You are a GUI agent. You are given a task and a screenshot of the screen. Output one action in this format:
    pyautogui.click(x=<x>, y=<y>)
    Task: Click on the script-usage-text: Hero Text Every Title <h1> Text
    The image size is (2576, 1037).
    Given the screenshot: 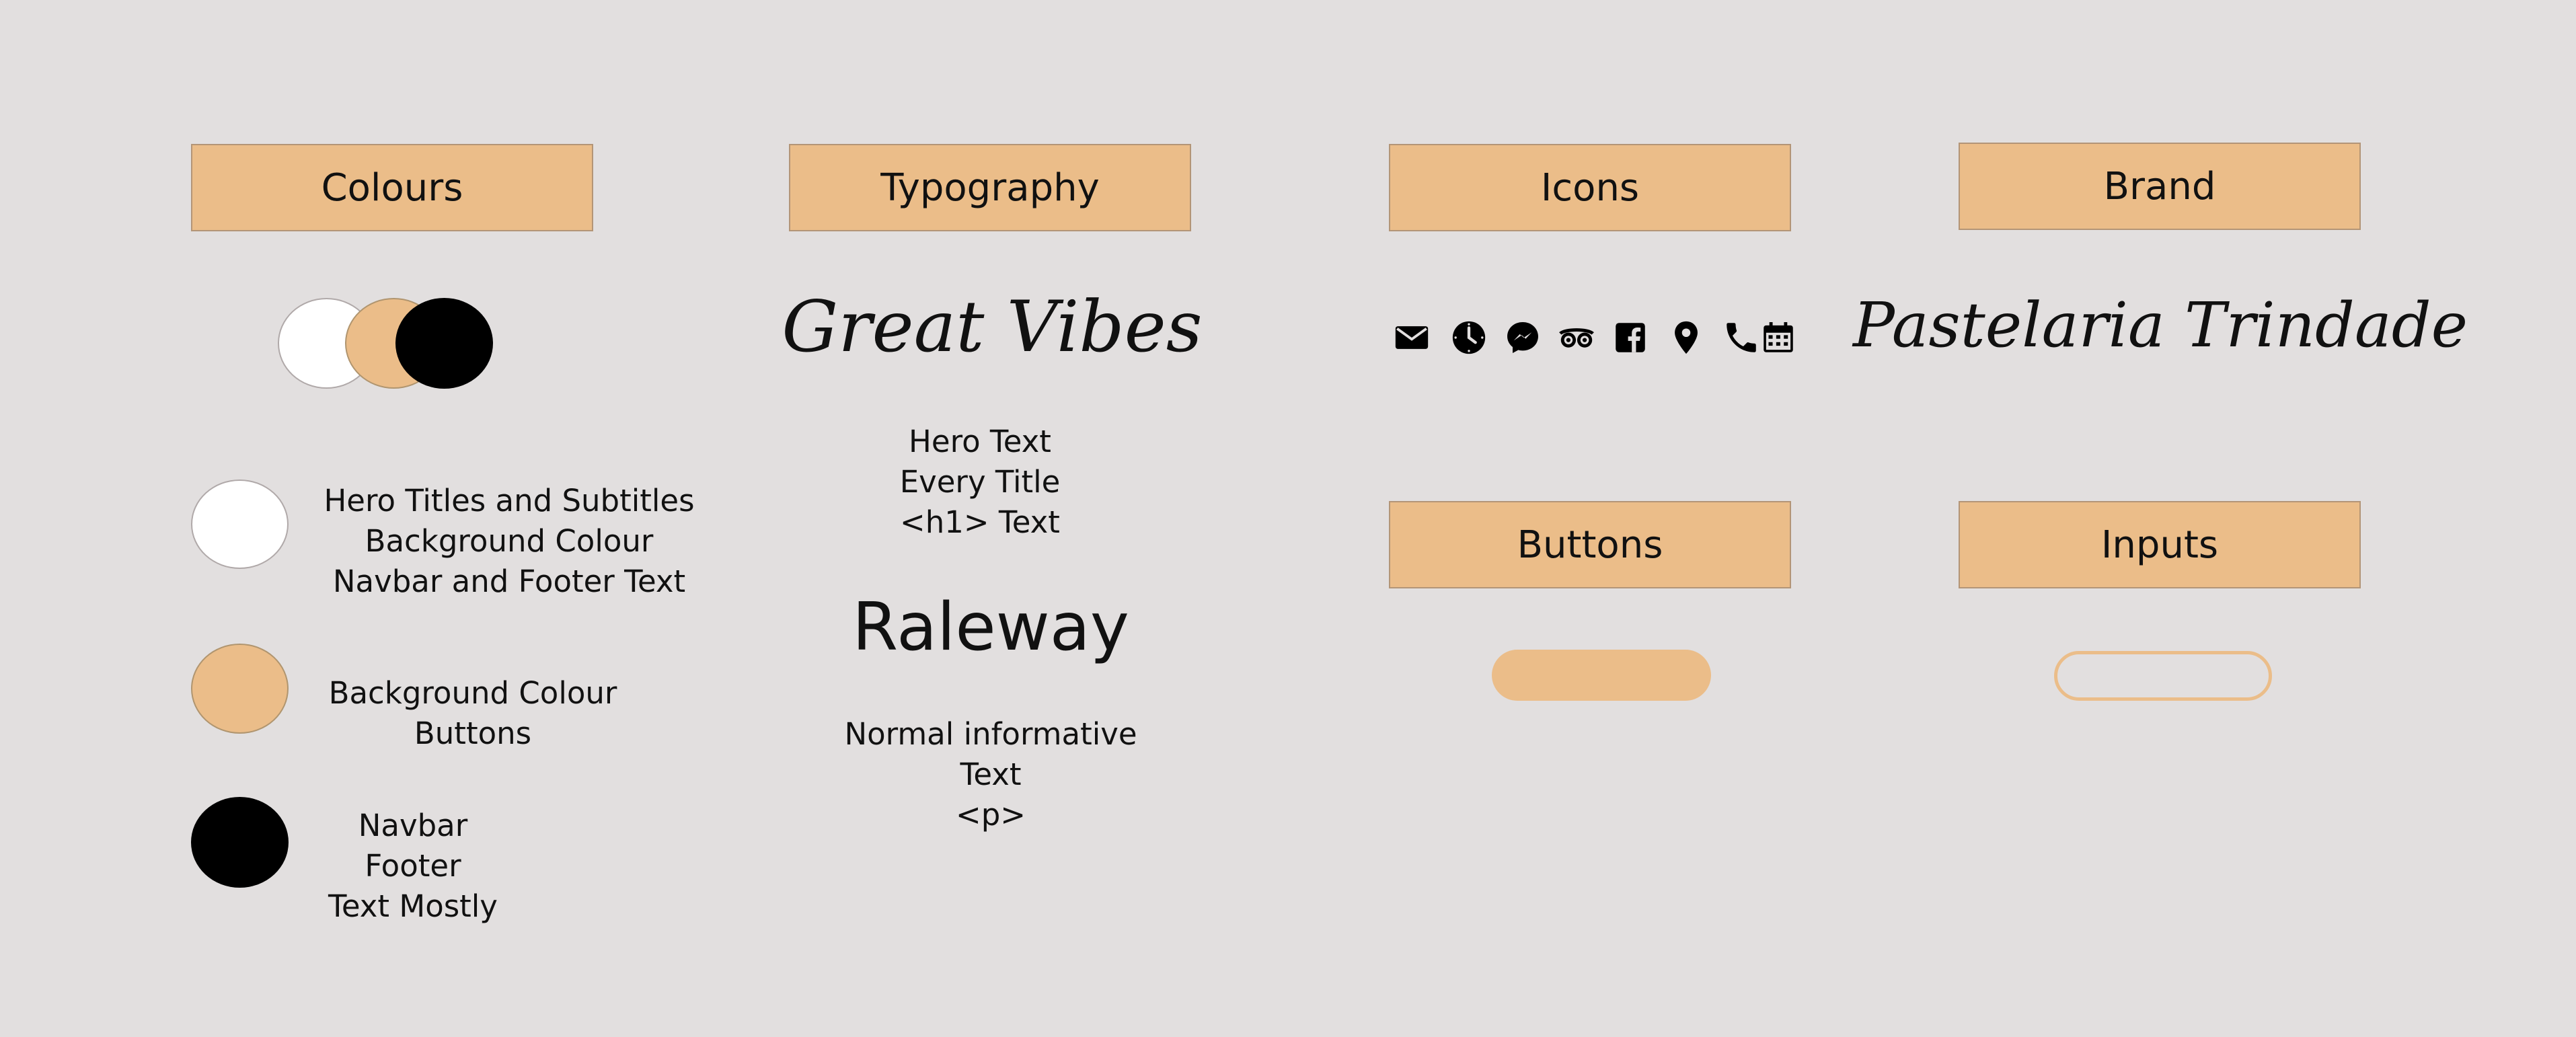 What is the action you would take?
    pyautogui.click(x=980, y=483)
    